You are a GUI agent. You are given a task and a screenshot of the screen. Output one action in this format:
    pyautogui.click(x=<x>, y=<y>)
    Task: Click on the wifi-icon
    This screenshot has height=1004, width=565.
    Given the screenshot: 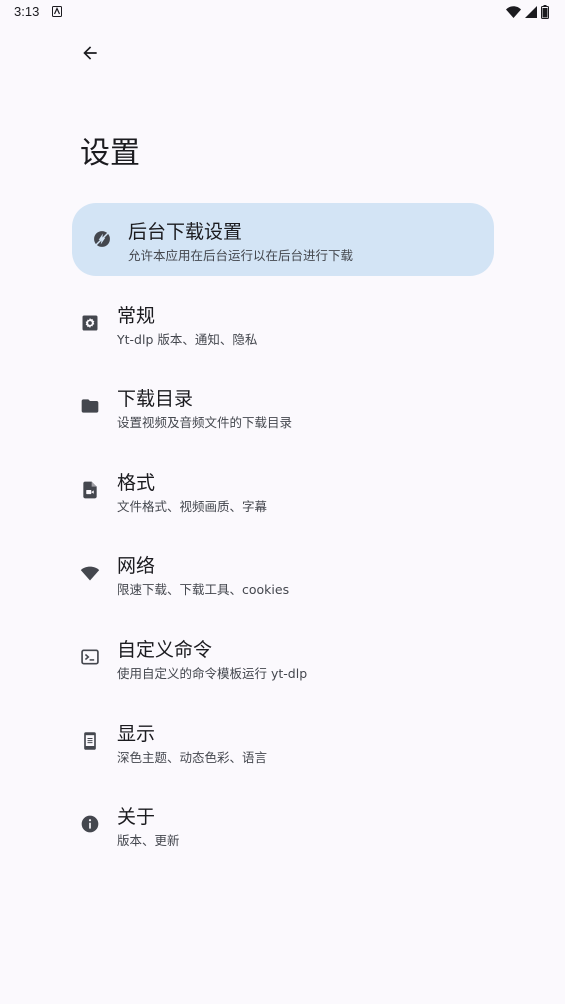 What is the action you would take?
    pyautogui.click(x=90, y=574)
    